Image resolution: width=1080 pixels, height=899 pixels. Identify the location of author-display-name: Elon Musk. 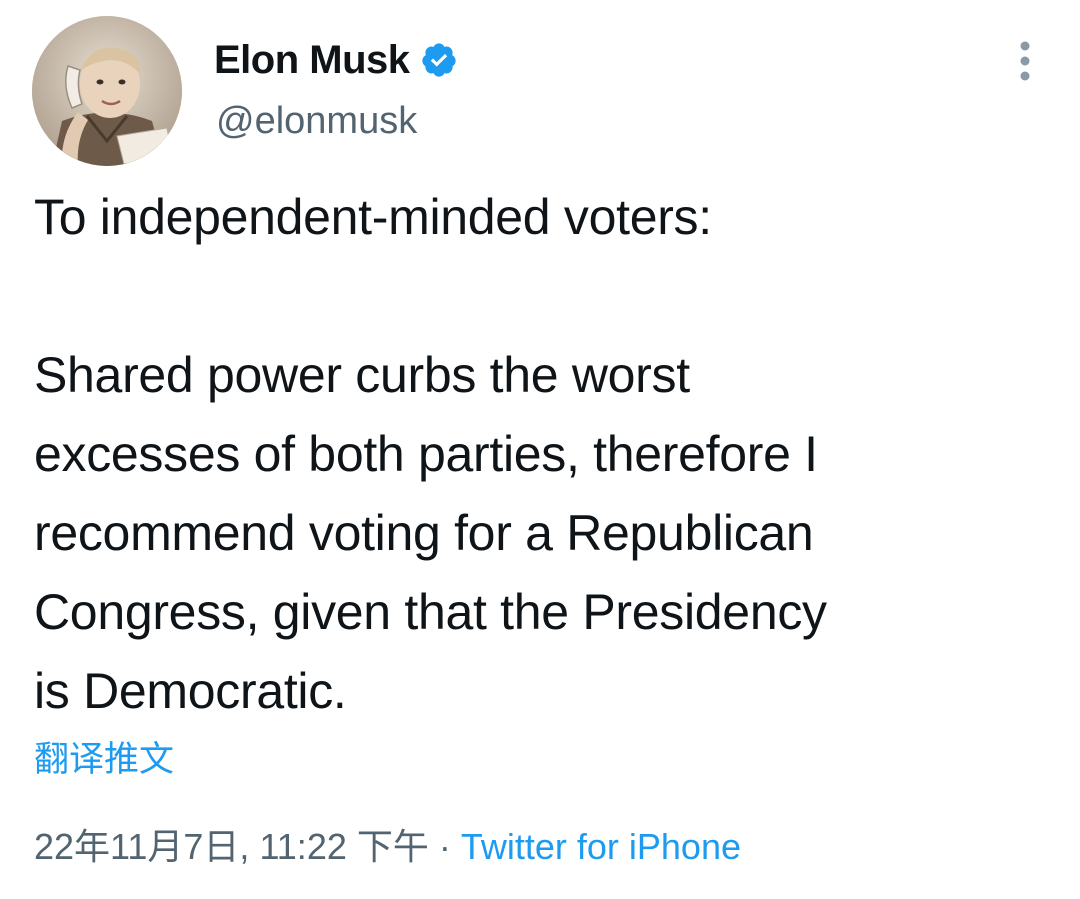
(336, 60).